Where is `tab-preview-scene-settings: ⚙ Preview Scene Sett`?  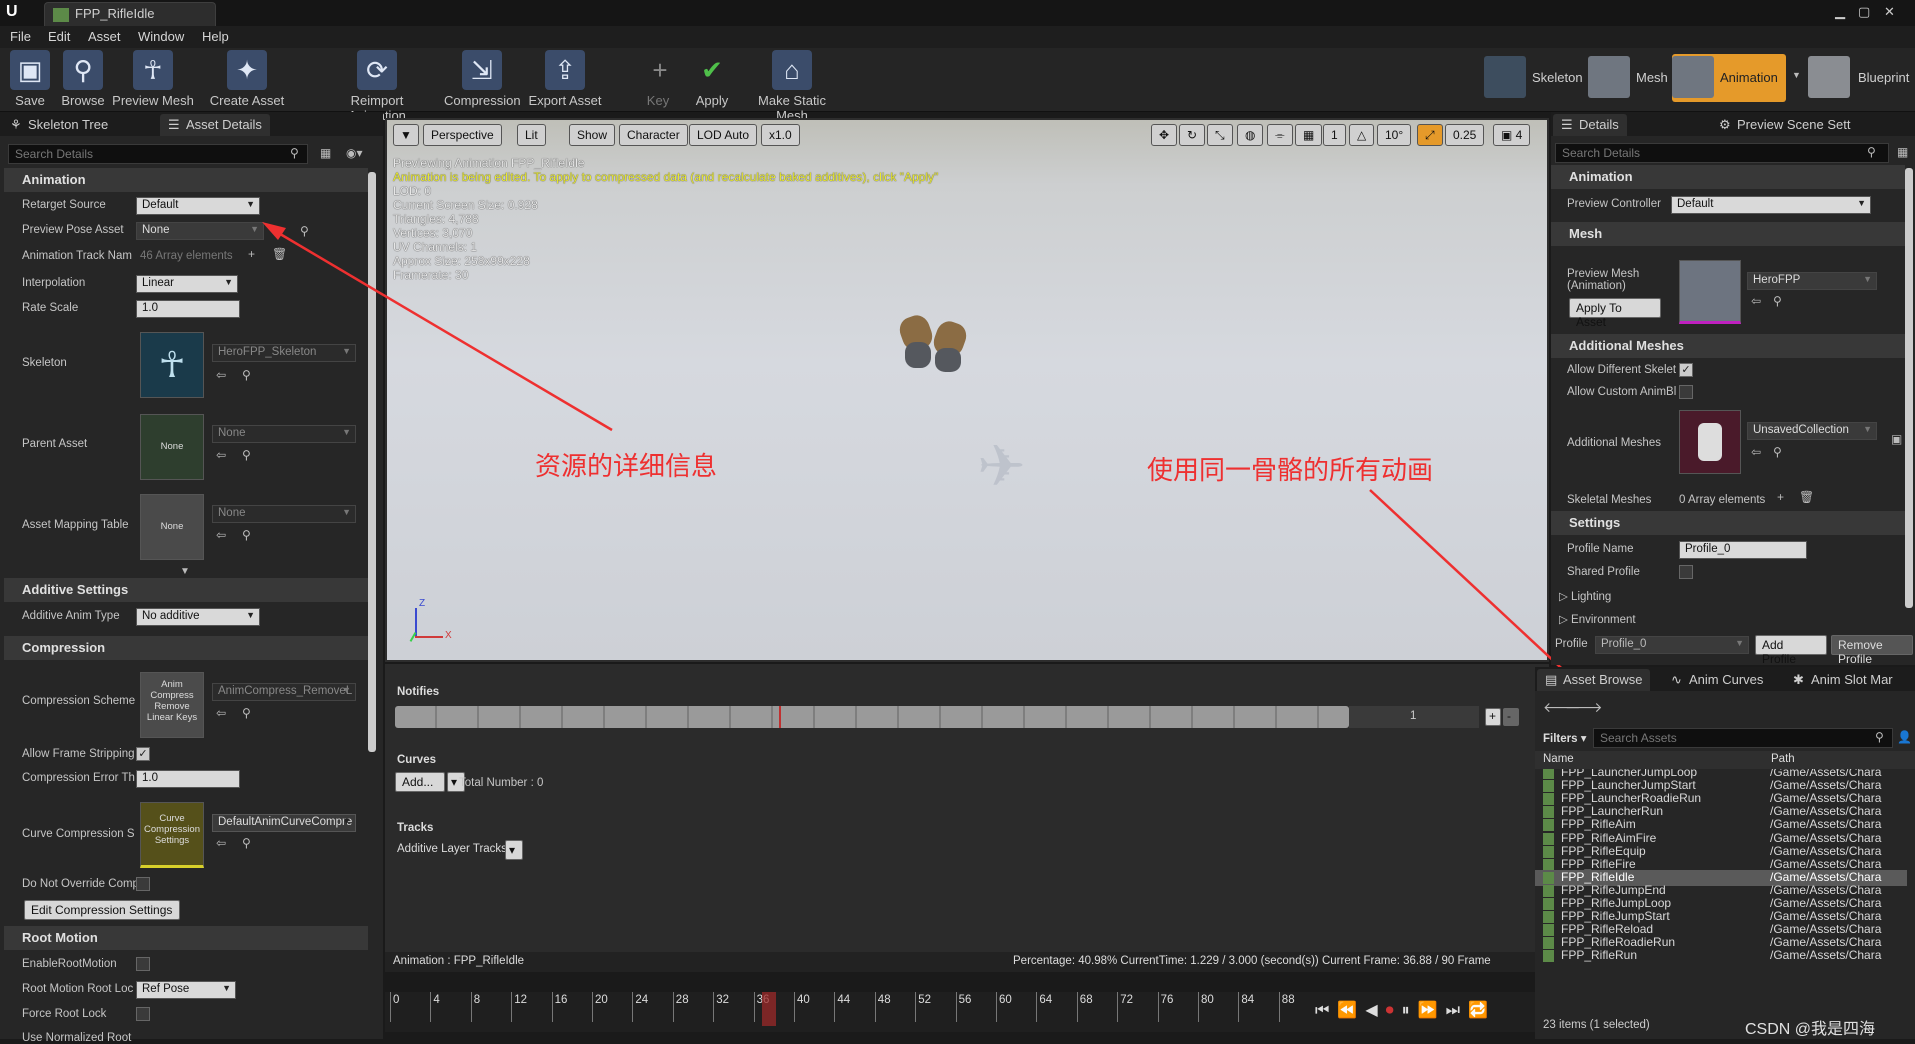 tab-preview-scene-settings: ⚙ Preview Scene Sett is located at coordinates (1784, 125).